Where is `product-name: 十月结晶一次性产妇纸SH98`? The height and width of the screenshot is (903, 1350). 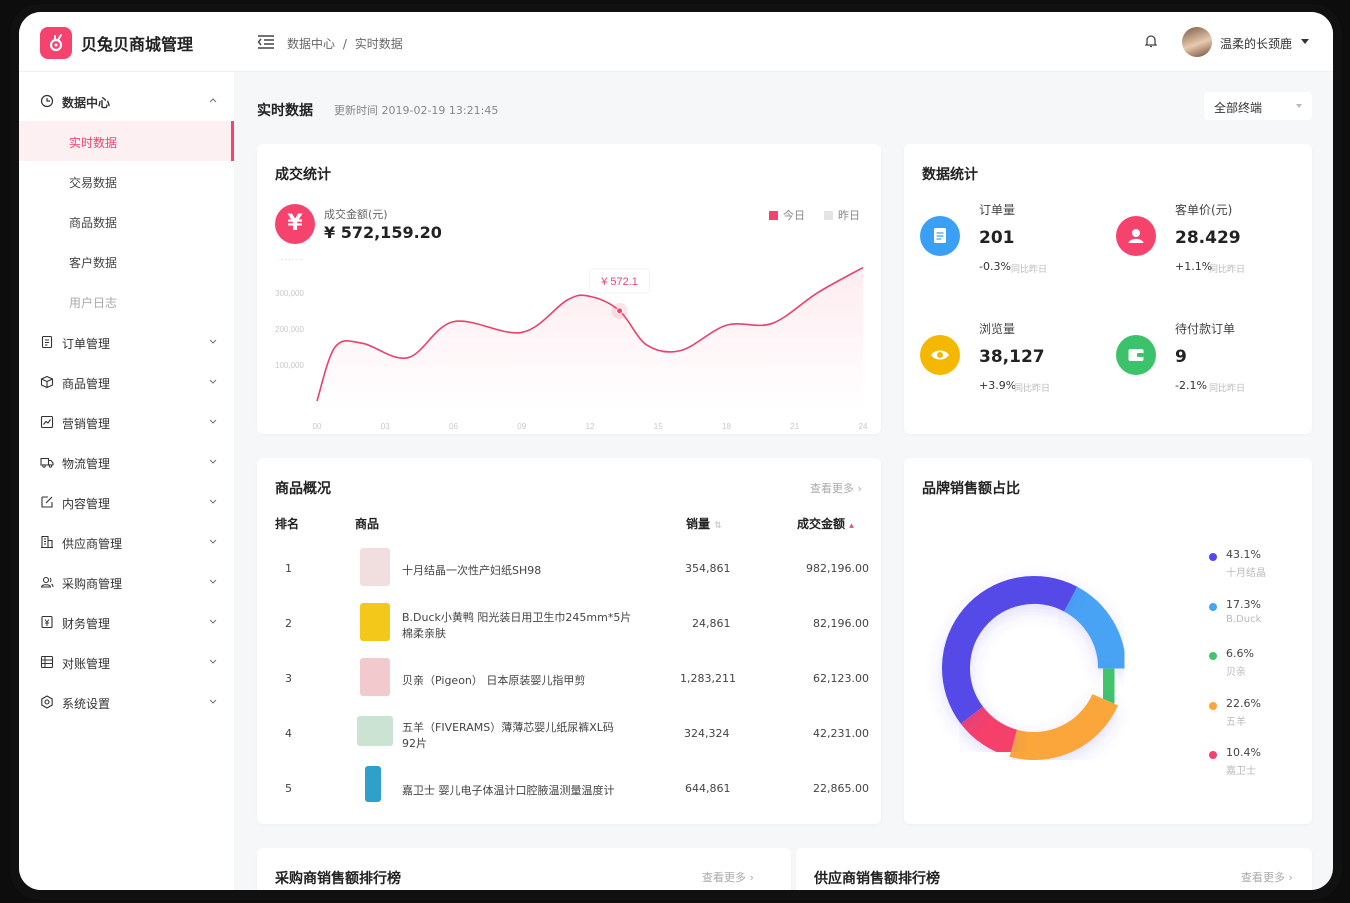 product-name: 十月结晶一次性产妇纸SH98 is located at coordinates (471, 570).